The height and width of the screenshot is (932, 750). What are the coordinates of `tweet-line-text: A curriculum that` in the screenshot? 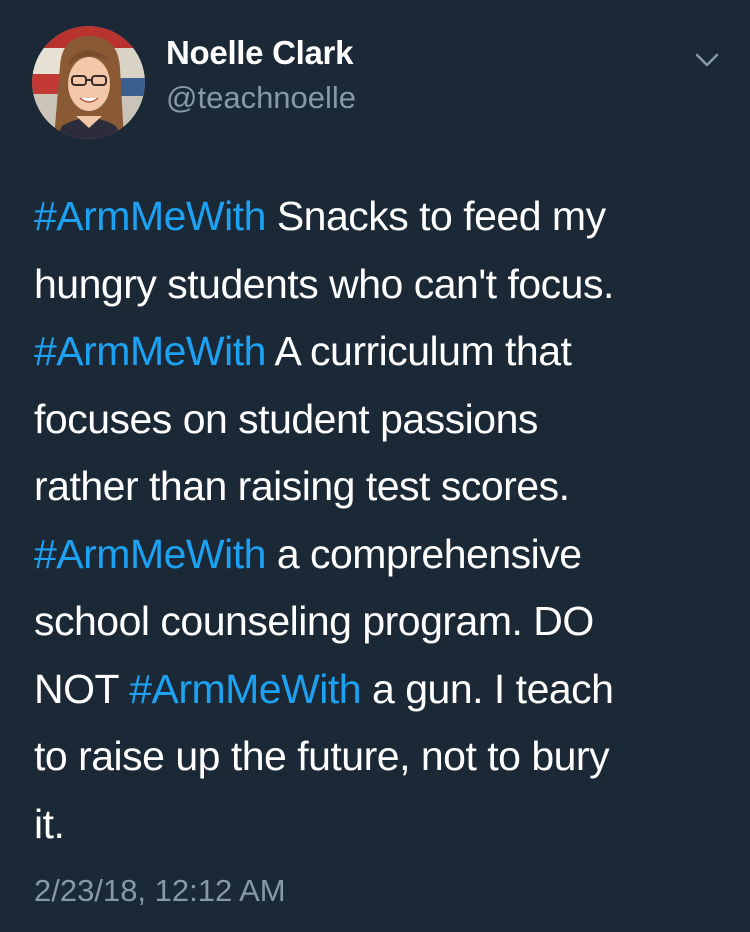 It's located at (418, 351).